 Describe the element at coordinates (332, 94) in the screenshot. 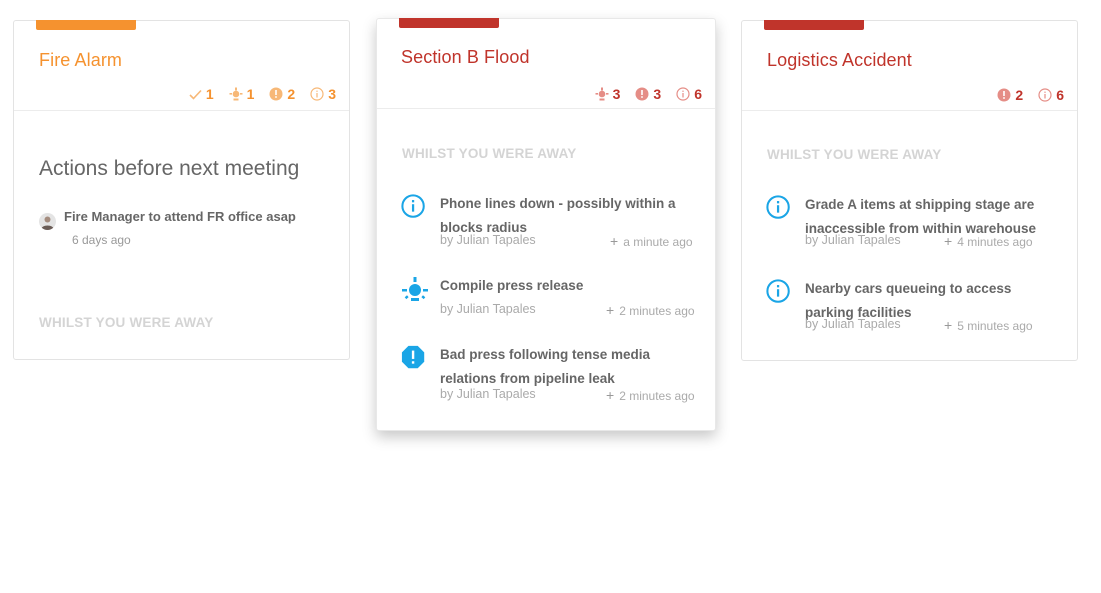

I see `info-count-value: 3` at that location.